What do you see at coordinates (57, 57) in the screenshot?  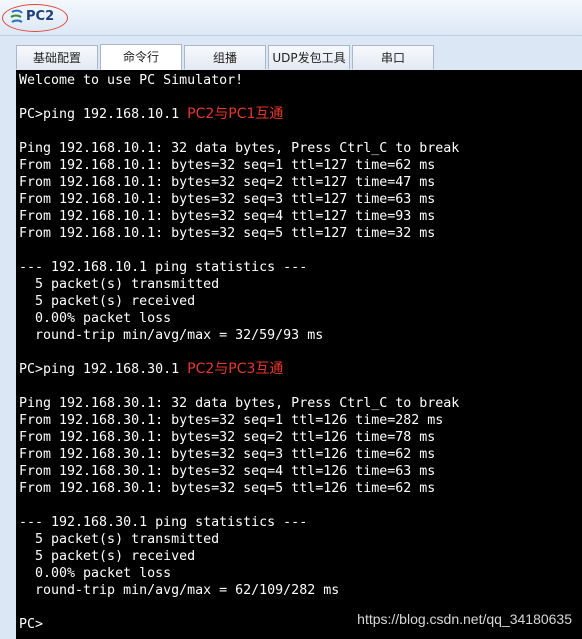 I see `tab-basic-config: 基础配置` at bounding box center [57, 57].